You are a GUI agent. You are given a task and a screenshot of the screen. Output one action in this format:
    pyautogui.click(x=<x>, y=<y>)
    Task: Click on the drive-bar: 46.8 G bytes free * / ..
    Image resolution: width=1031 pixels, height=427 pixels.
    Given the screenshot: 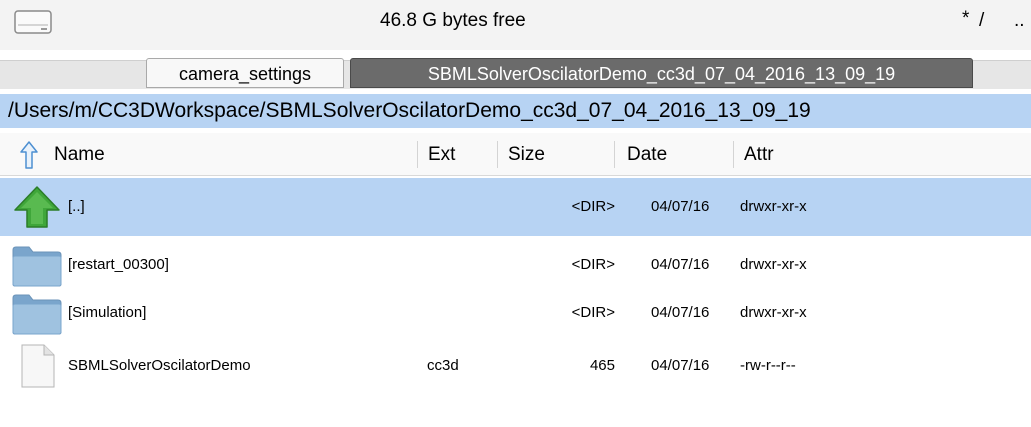 What is the action you would take?
    pyautogui.click(x=515, y=25)
    